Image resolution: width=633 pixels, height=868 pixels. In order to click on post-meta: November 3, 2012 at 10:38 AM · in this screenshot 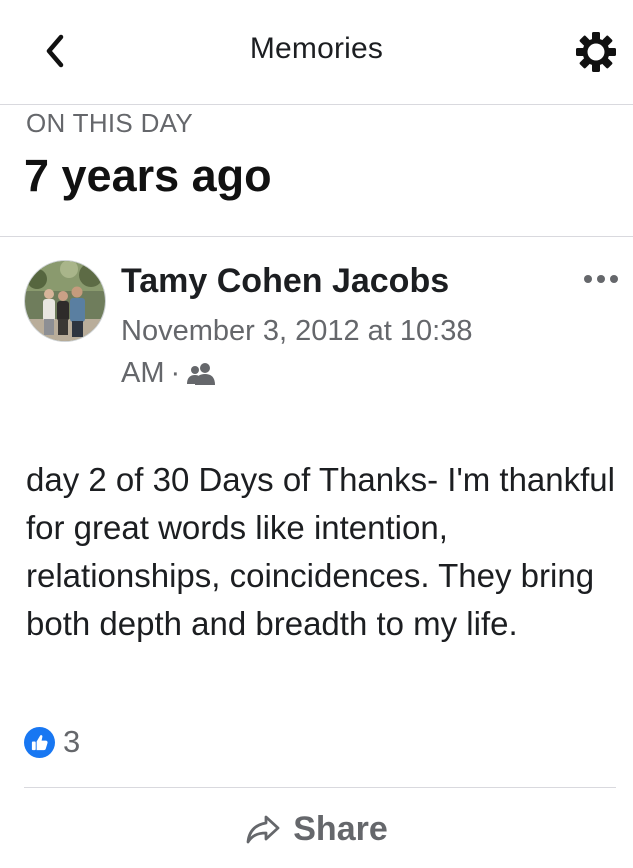, I will do `click(331, 354)`.